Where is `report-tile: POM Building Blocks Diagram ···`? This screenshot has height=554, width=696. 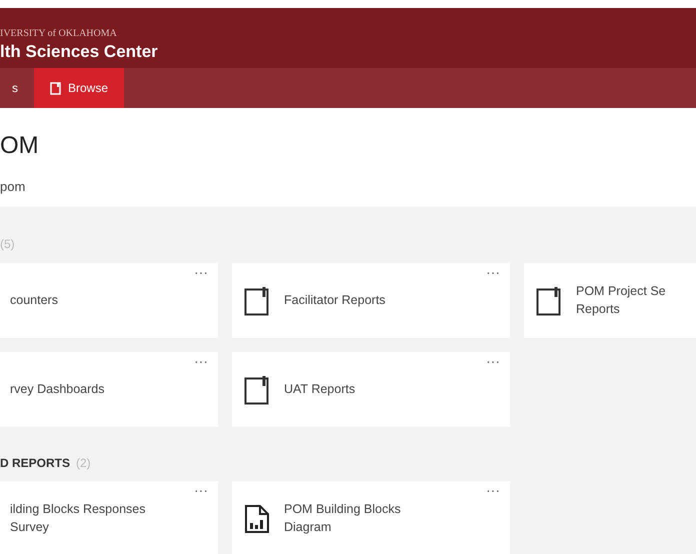 report-tile: POM Building Blocks Diagram ··· is located at coordinates (371, 517).